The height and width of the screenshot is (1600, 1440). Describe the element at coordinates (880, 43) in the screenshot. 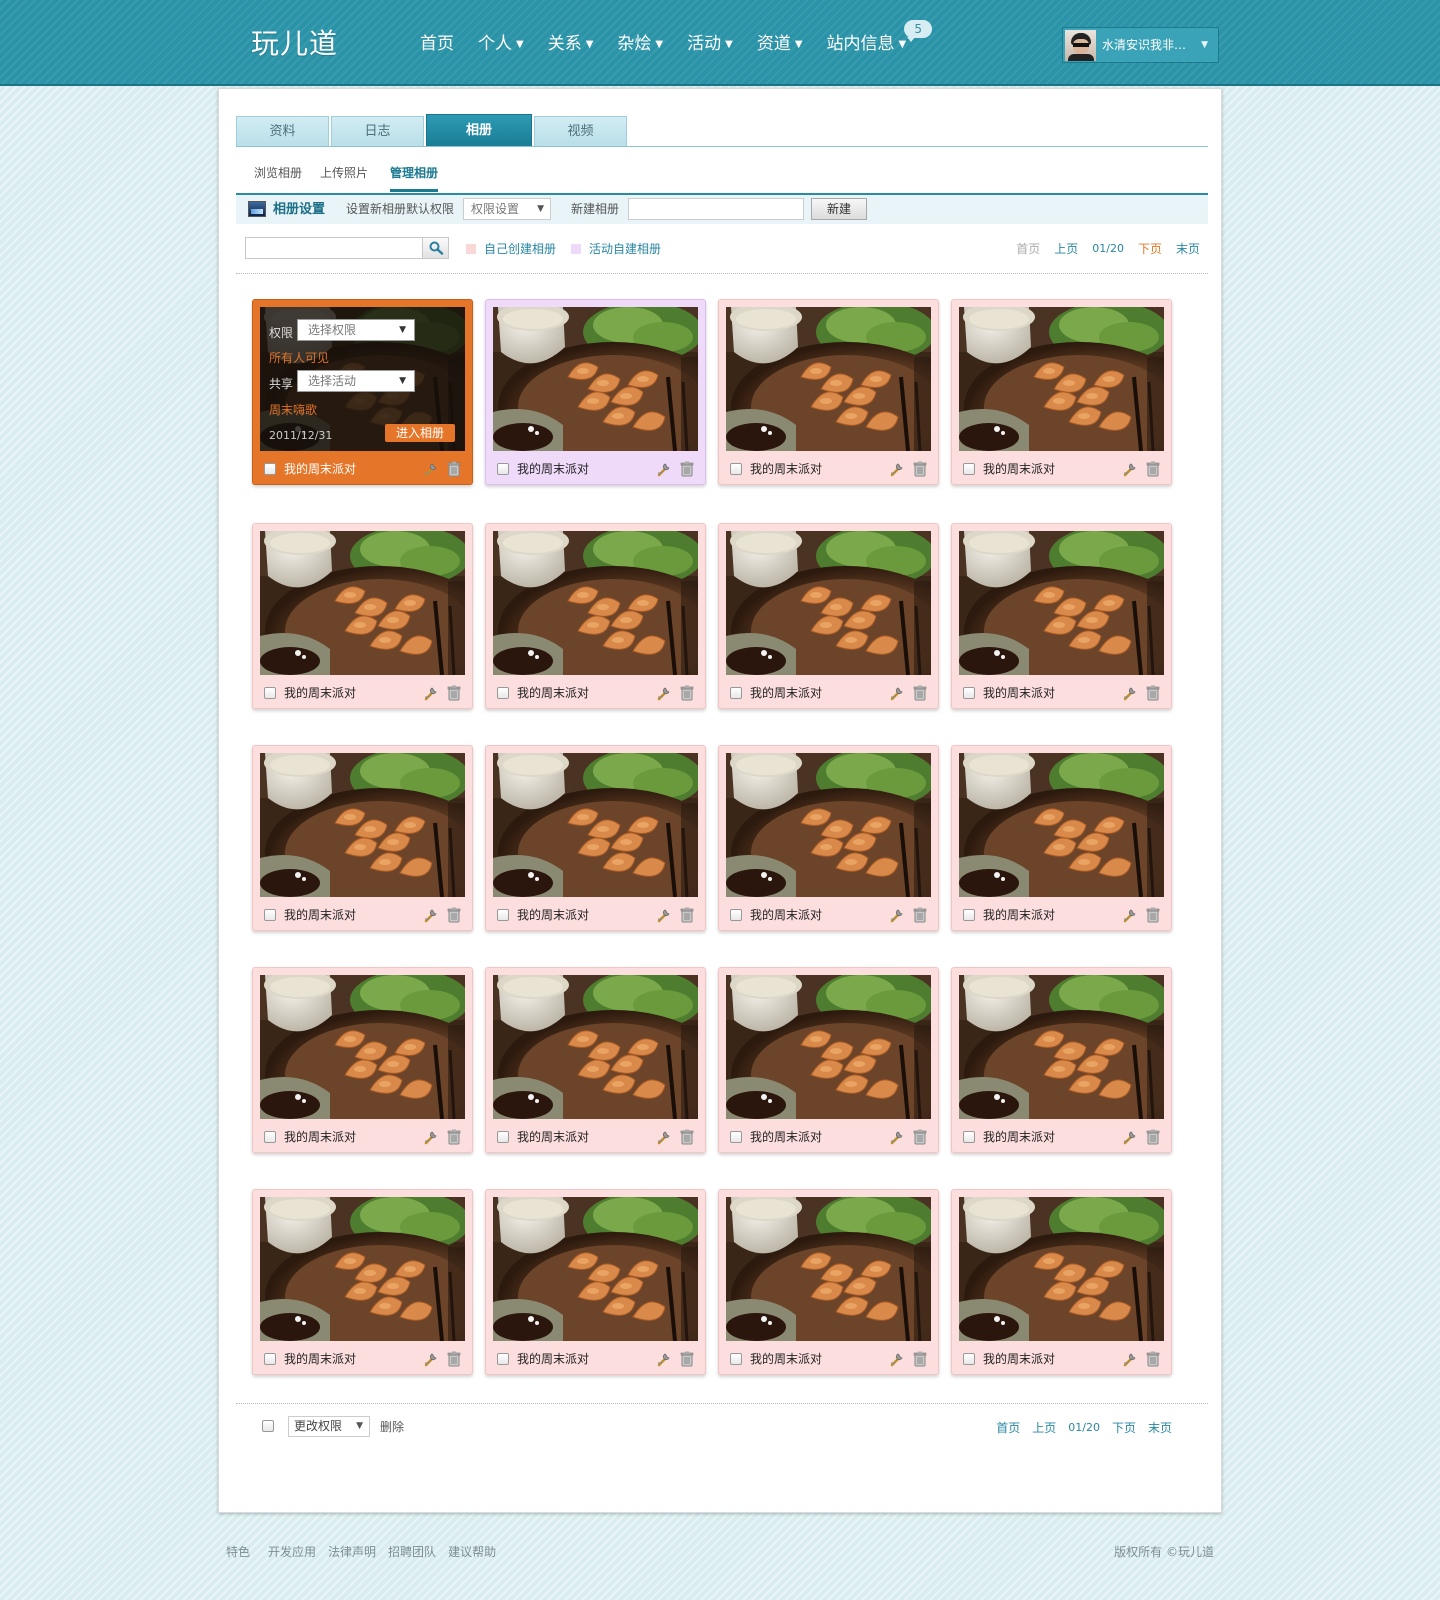

I see `nav-item-6: 站内信息 ▼ 5` at that location.